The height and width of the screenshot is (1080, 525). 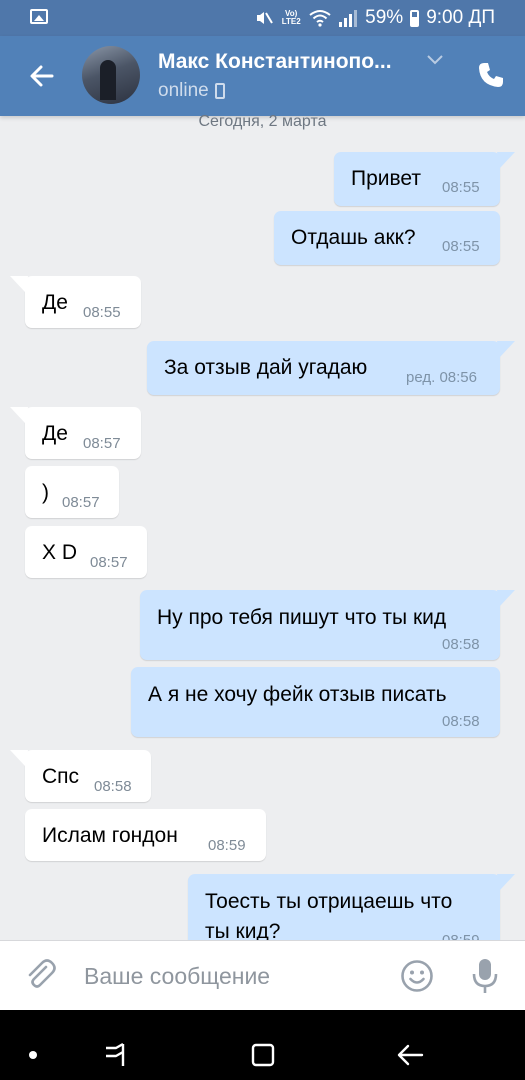 I want to click on message-text: X D, so click(x=60, y=552).